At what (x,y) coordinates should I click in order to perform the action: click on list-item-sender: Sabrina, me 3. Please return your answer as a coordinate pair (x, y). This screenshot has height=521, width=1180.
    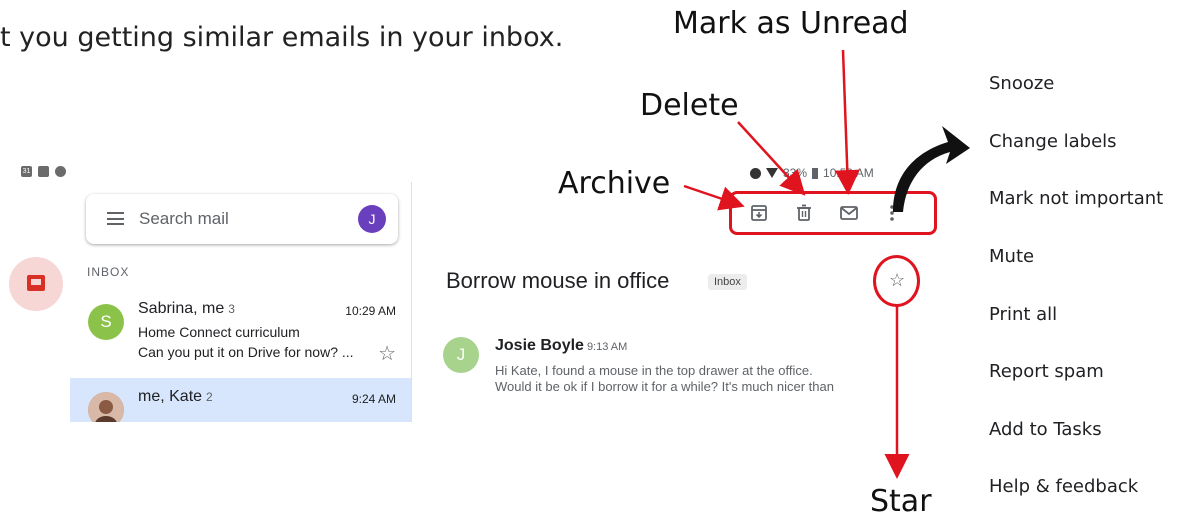
    Looking at the image, I should click on (186, 309).